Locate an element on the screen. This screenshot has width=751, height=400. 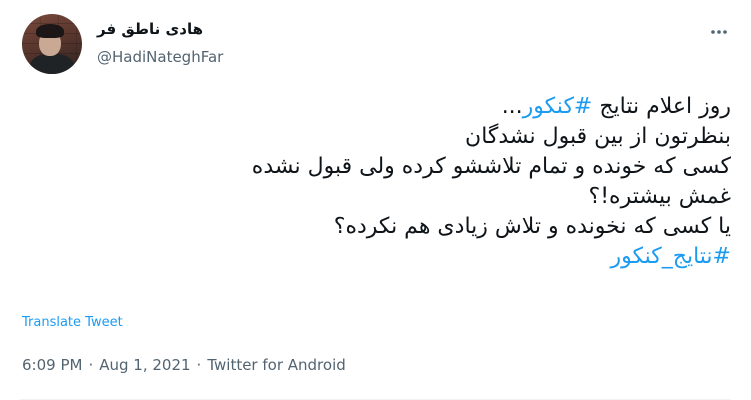
tweet-time: 6:09 PM is located at coordinates (52, 365).